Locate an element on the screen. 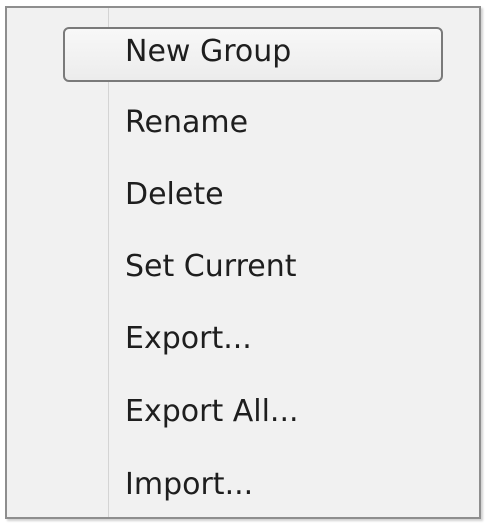 The image size is (487, 524). menu-item-delete: Delete is located at coordinates (243, 187).